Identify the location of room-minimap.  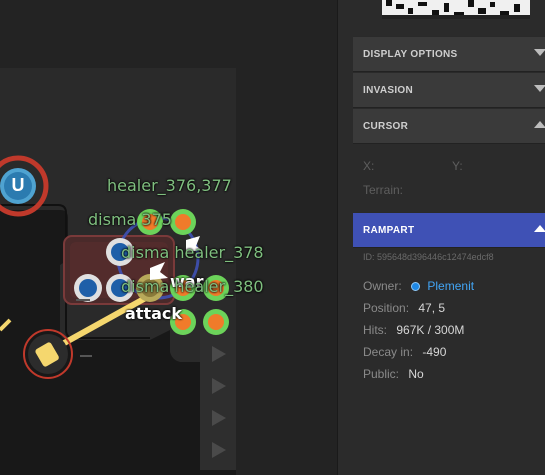
(456, 9).